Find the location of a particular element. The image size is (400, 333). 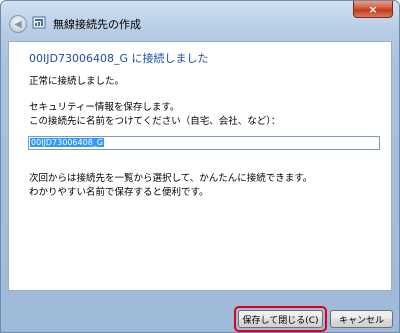

window-title: 無線接続先の作成 is located at coordinates (97, 24).